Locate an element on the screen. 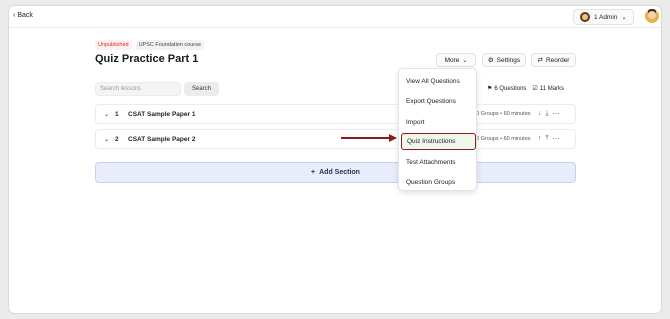 The height and width of the screenshot is (319, 670). annotation-arrow is located at coordinates (369, 138).